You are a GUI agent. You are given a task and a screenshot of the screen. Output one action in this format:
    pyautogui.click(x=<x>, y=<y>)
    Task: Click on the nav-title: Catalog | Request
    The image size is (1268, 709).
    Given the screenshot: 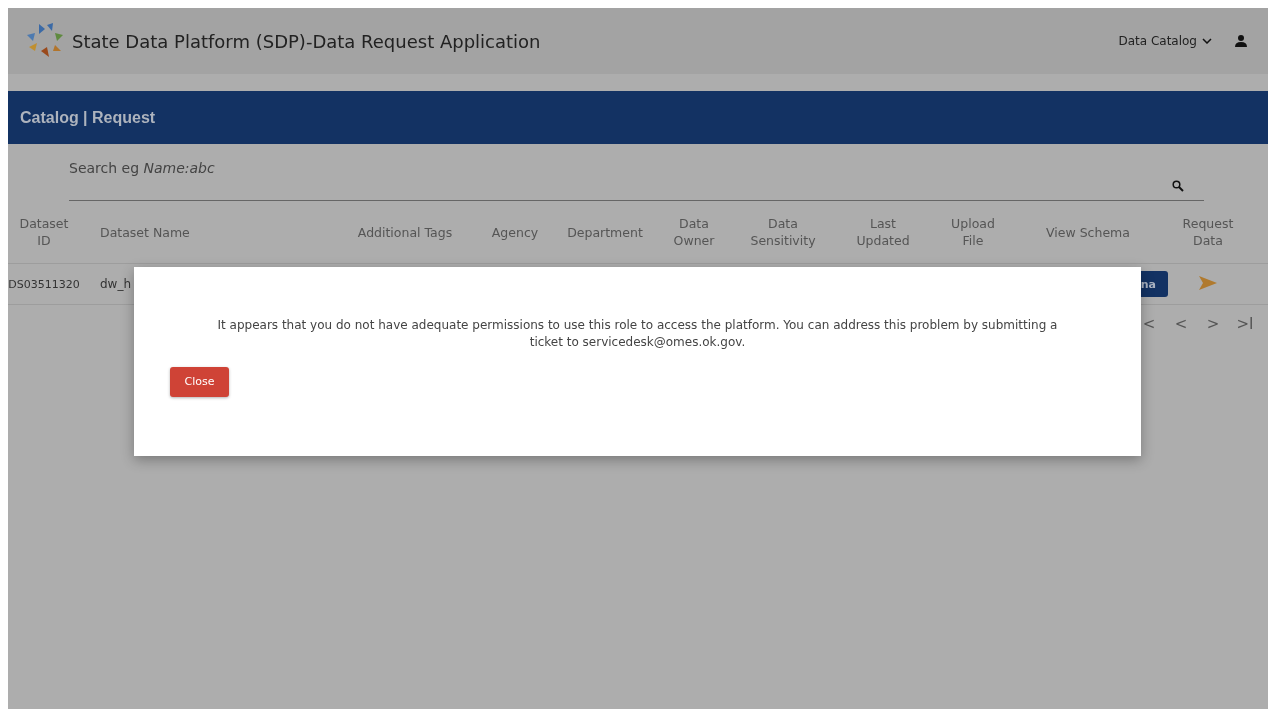 What is the action you would take?
    pyautogui.click(x=88, y=117)
    